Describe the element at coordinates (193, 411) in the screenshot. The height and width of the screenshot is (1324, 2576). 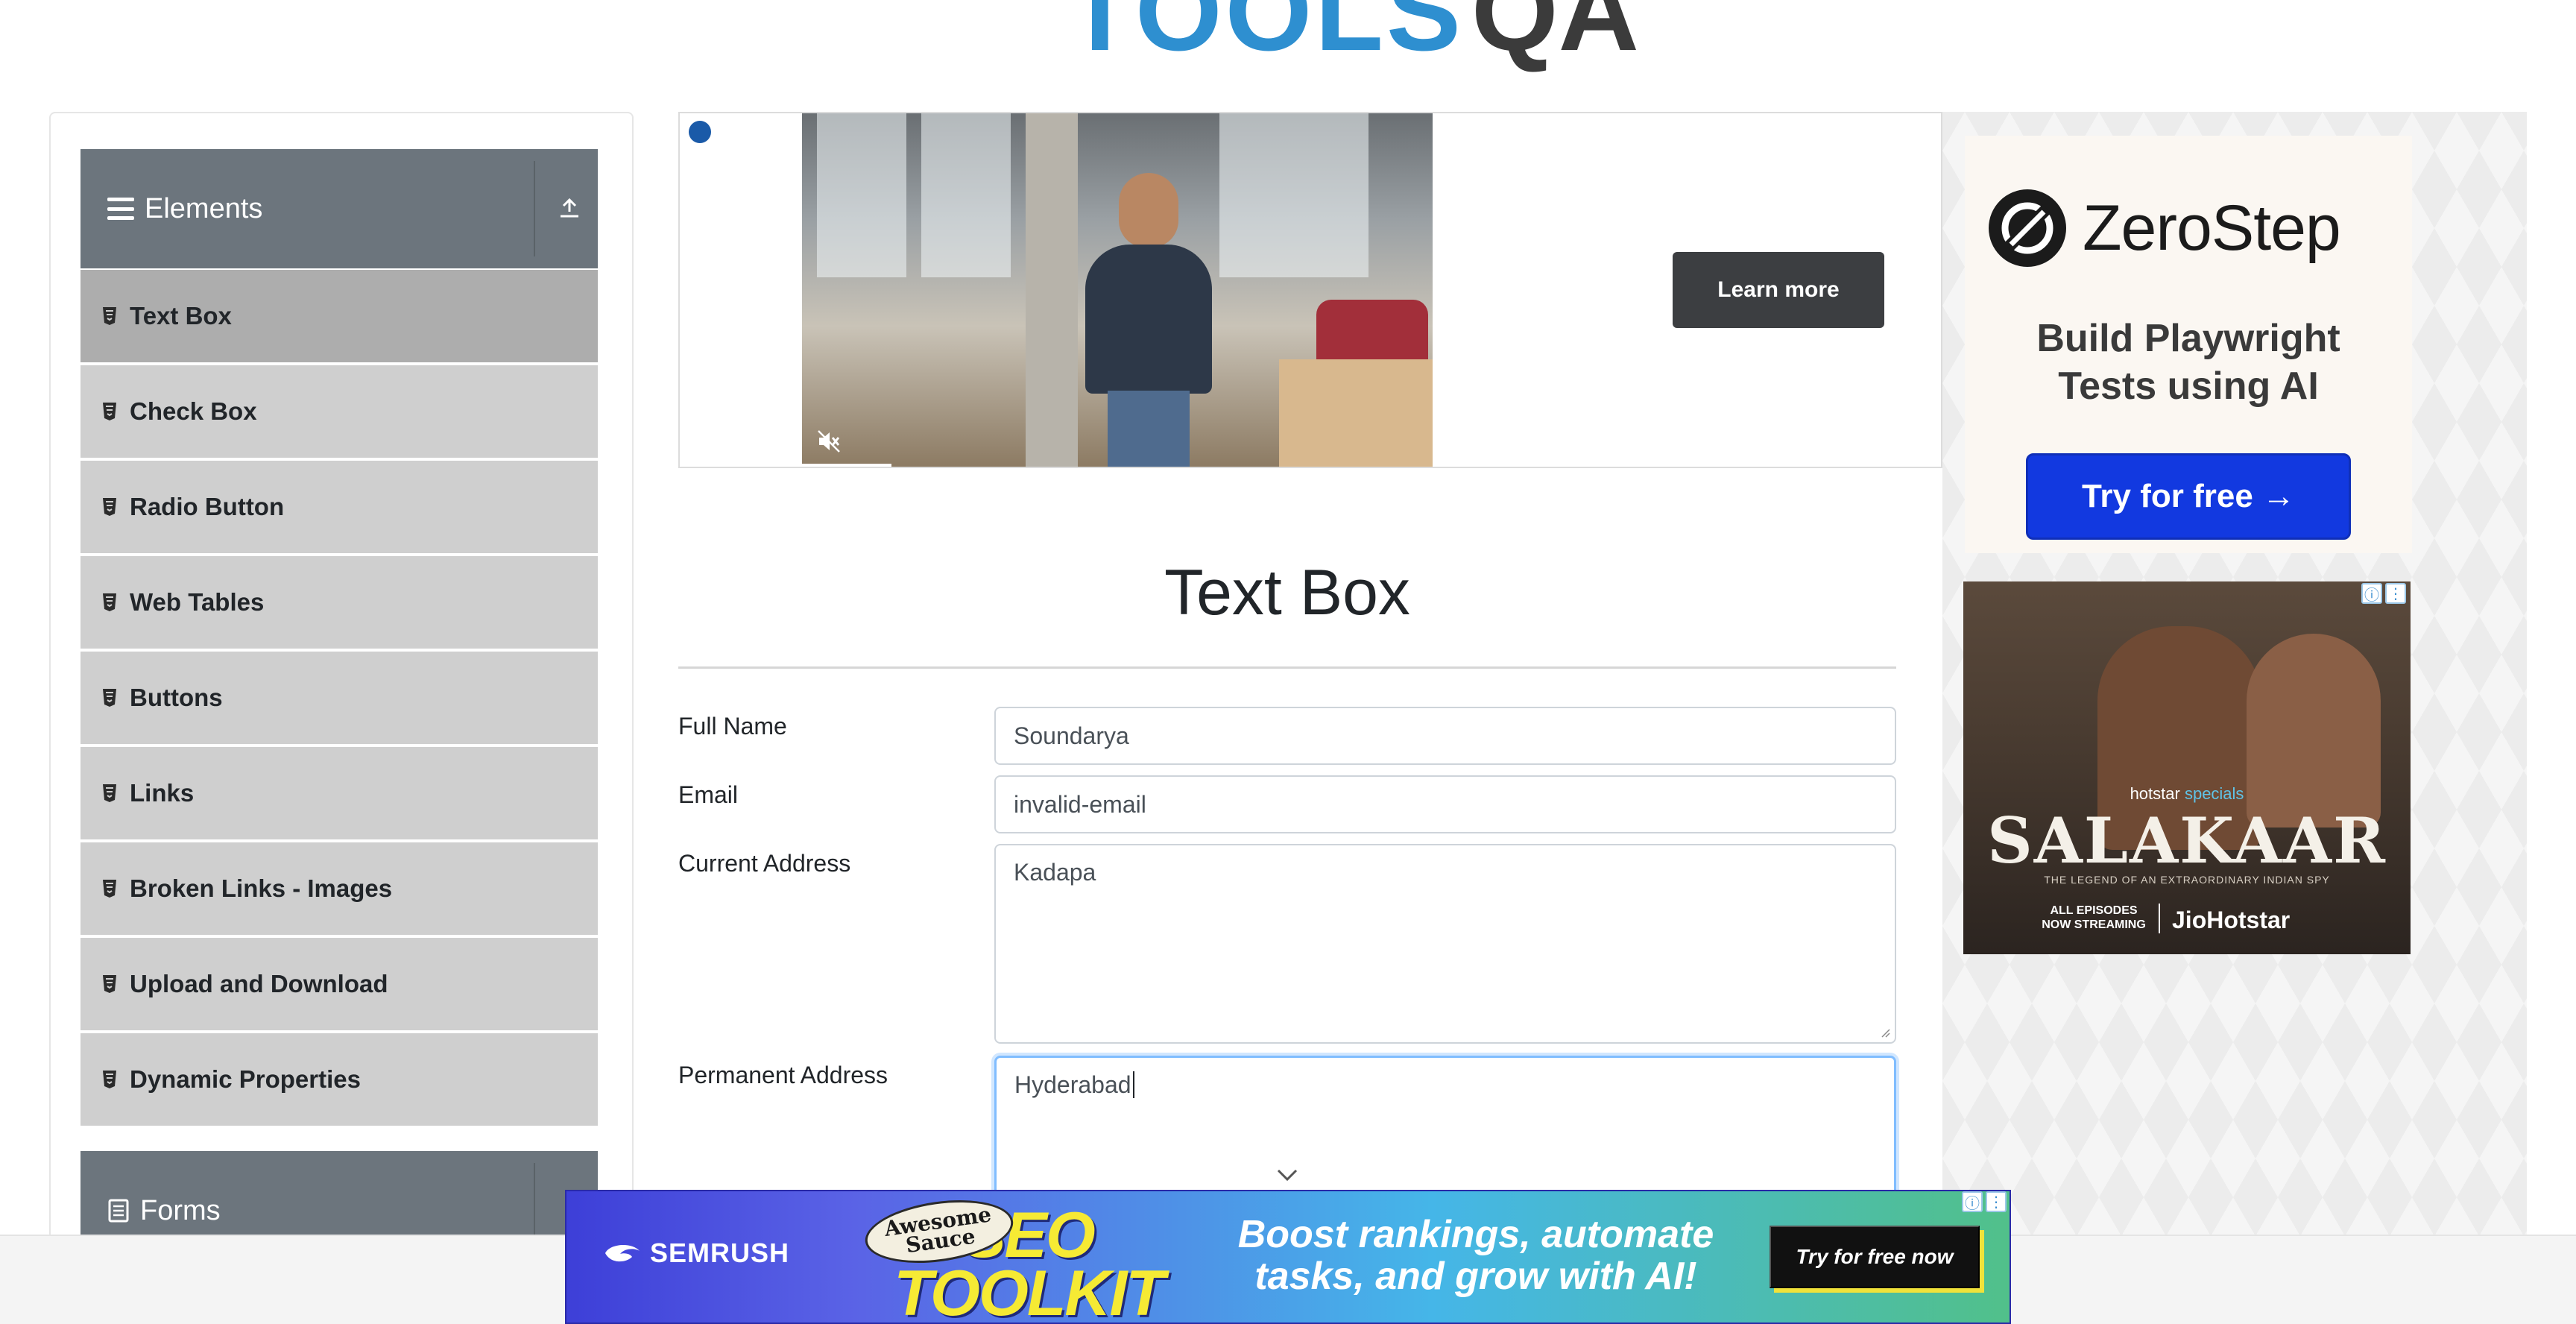
I see `sidebar-item-label: Check Box` at that location.